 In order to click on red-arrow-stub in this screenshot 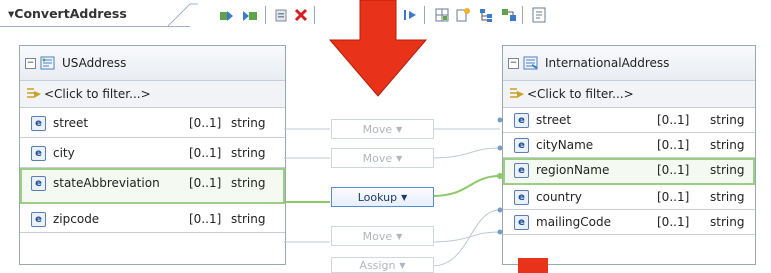, I will do `click(533, 265)`.